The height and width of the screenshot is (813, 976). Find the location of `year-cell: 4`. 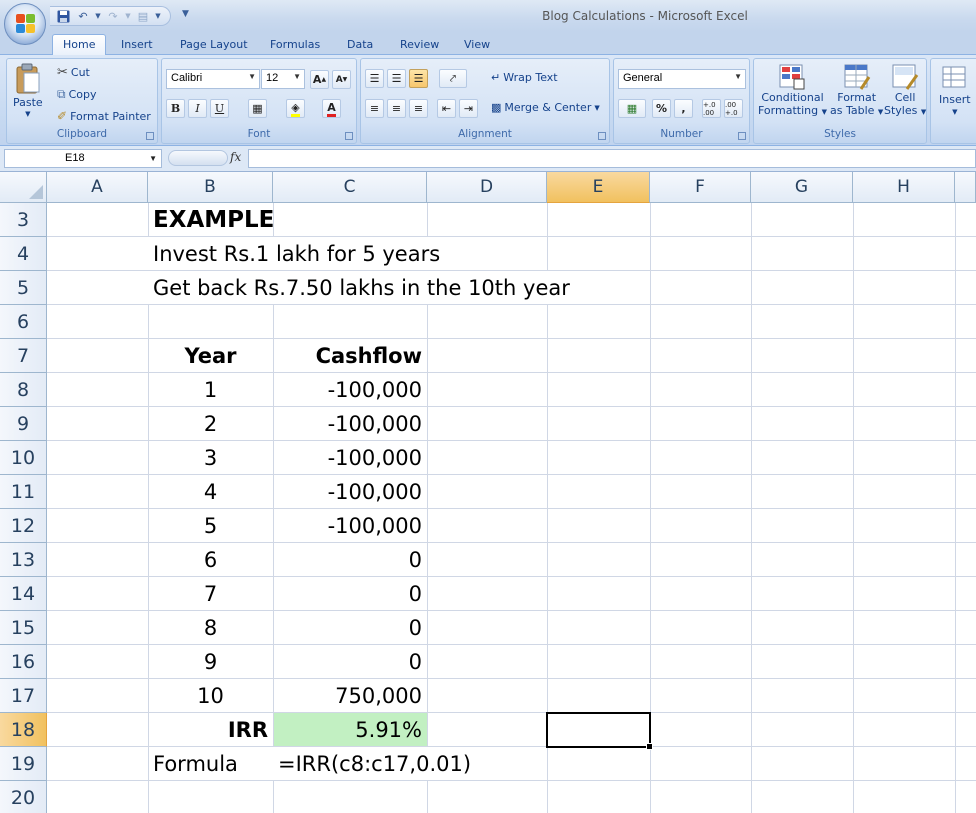

year-cell: 4 is located at coordinates (210, 492).